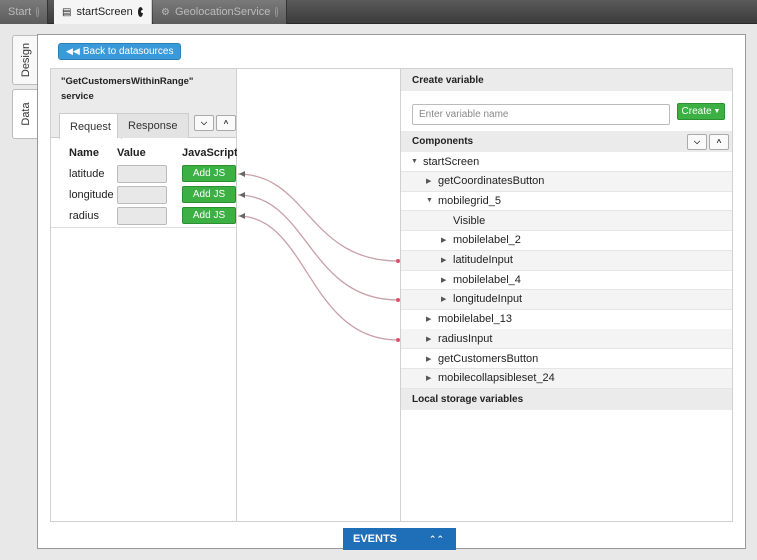 The width and height of the screenshot is (757, 560). Describe the element at coordinates (566, 320) in the screenshot. I see `tree-item: ▶ mobilelabel_13` at that location.